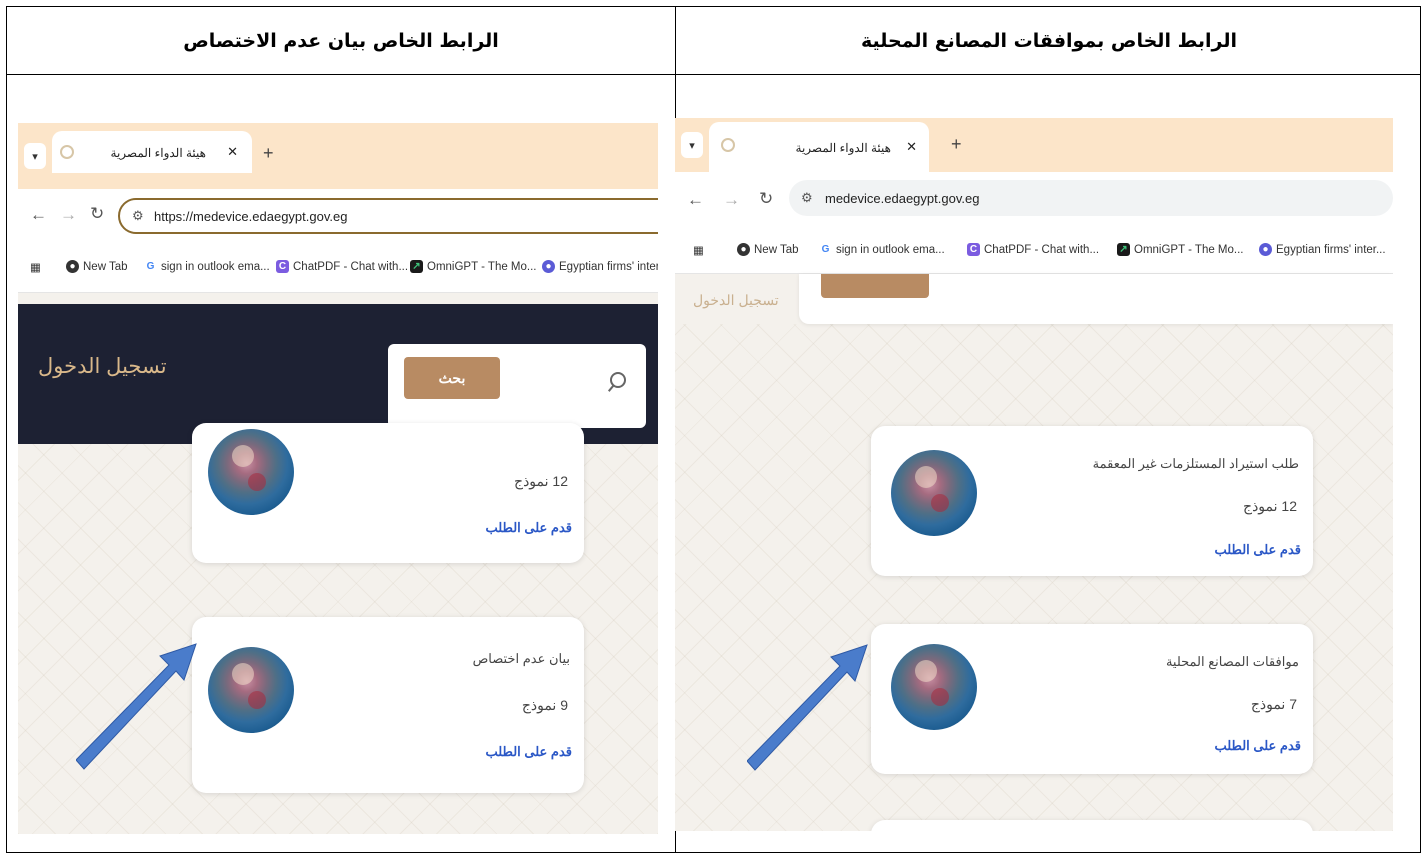 This screenshot has height=853, width=1427. I want to click on service-title: طلب استيراد المستلزمات غير المعقمة, so click(1195, 463).